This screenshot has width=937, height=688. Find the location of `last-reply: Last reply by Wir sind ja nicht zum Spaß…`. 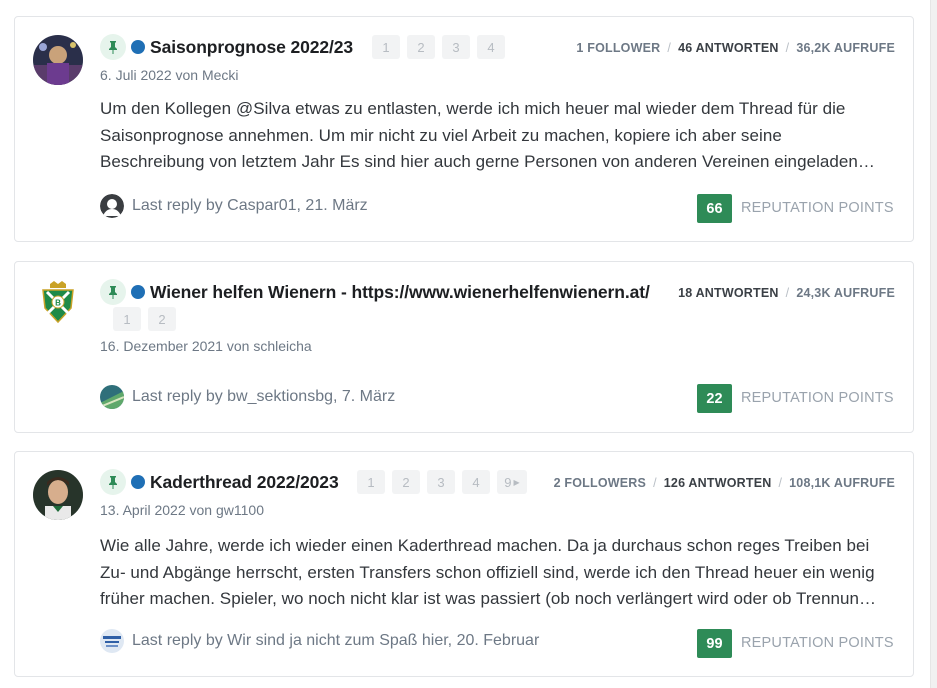

last-reply: Last reply by Wir sind ja nicht zum Spaß… is located at coordinates (335, 641).